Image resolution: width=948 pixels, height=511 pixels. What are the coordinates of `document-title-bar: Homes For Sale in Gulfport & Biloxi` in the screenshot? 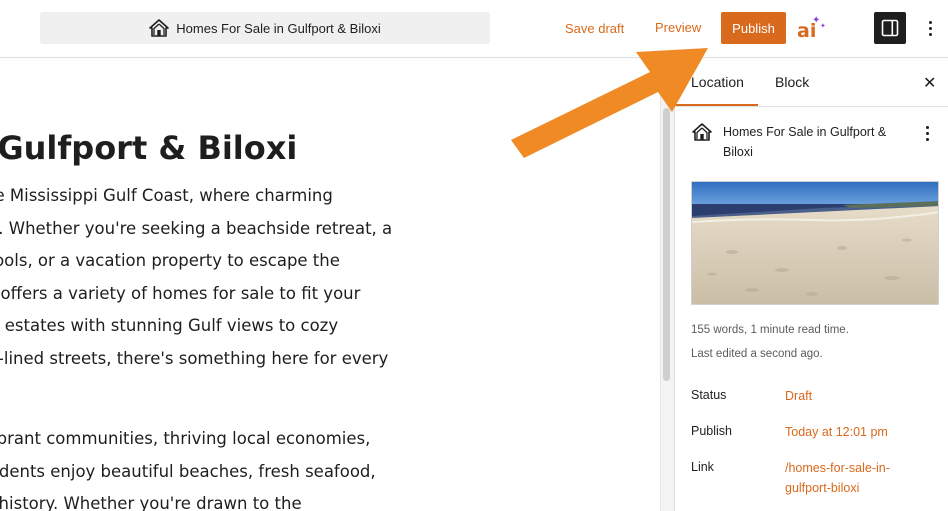 It's located at (265, 28).